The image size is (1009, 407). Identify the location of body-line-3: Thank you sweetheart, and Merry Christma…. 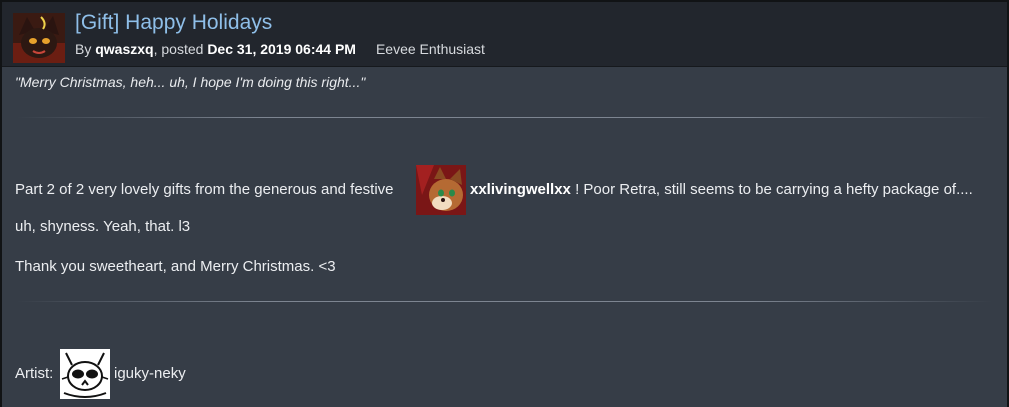
(175, 266).